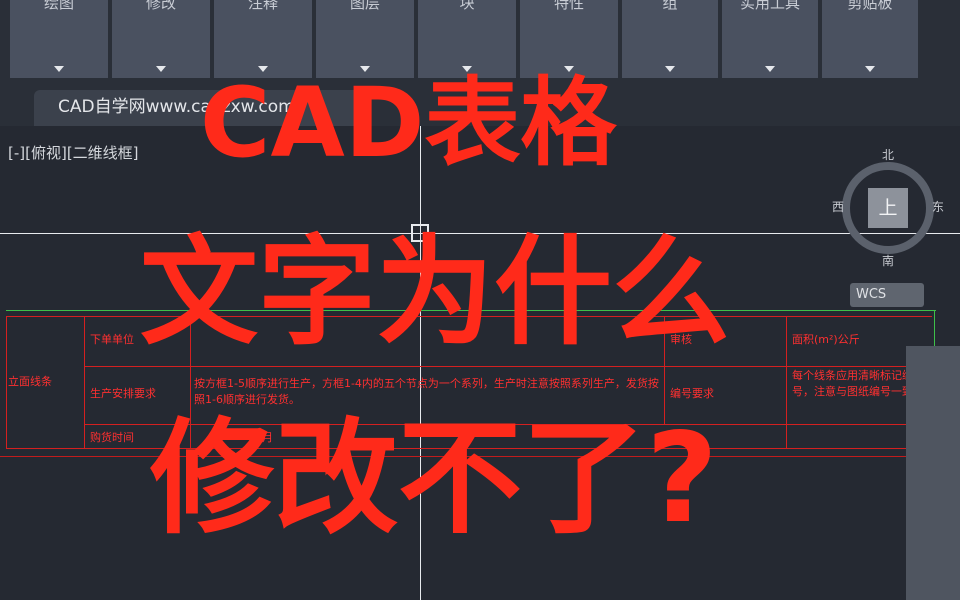 The height and width of the screenshot is (600, 960). What do you see at coordinates (160, 6) in the screenshot?
I see `ribbon-panel-label: 修改` at bounding box center [160, 6].